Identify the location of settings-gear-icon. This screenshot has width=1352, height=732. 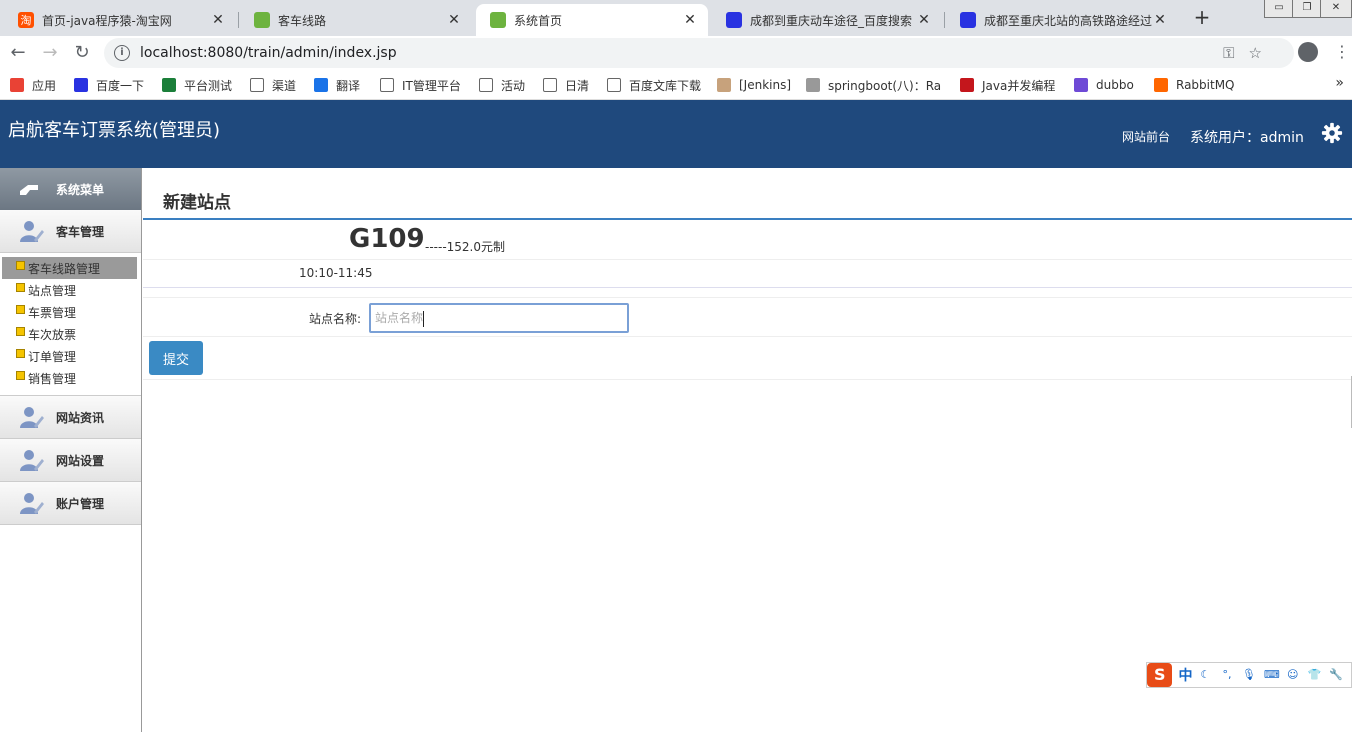
(1332, 133).